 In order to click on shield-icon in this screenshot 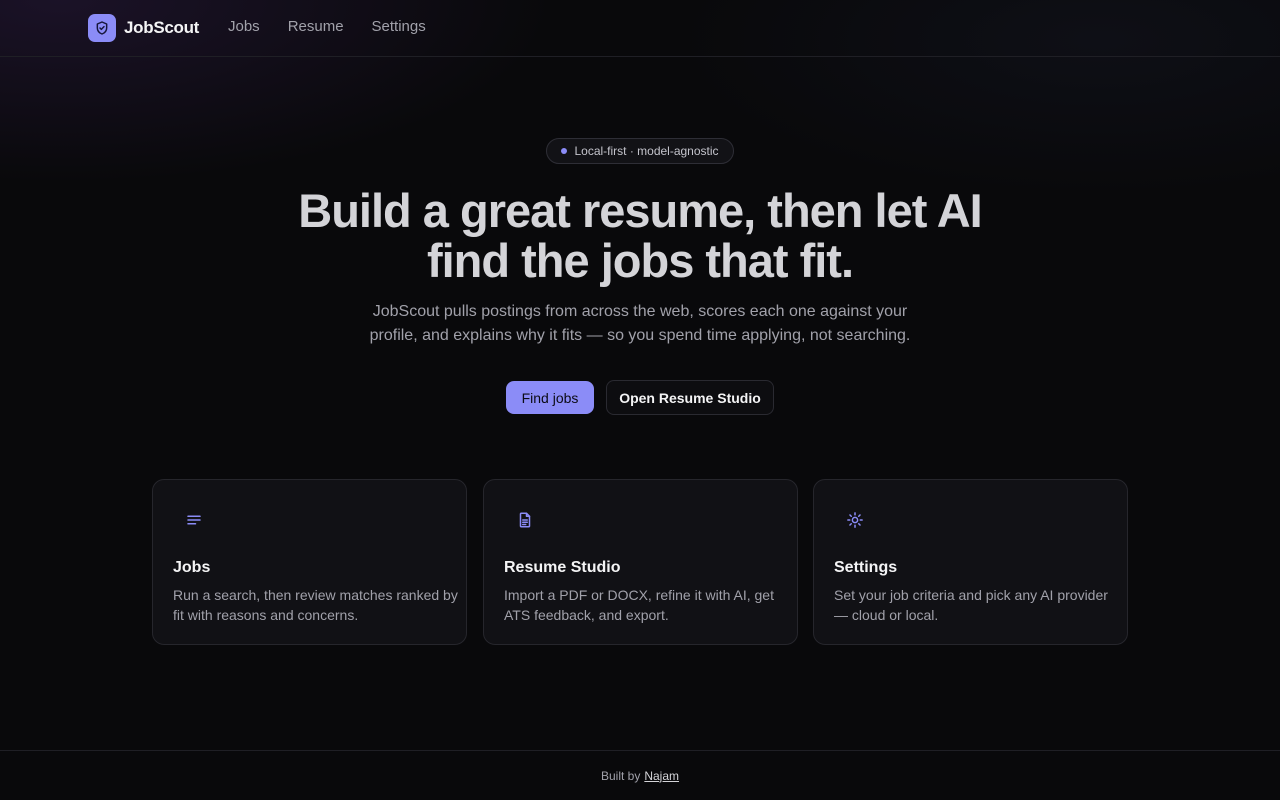, I will do `click(102, 28)`.